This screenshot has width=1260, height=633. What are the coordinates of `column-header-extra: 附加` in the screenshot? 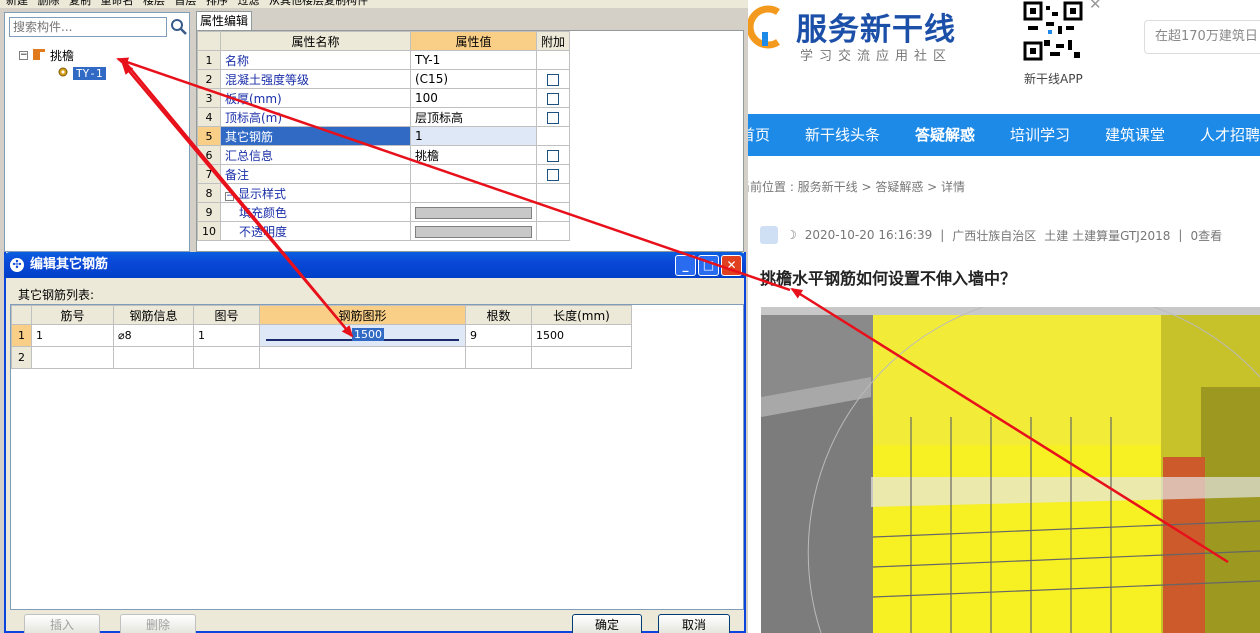 It's located at (553, 41).